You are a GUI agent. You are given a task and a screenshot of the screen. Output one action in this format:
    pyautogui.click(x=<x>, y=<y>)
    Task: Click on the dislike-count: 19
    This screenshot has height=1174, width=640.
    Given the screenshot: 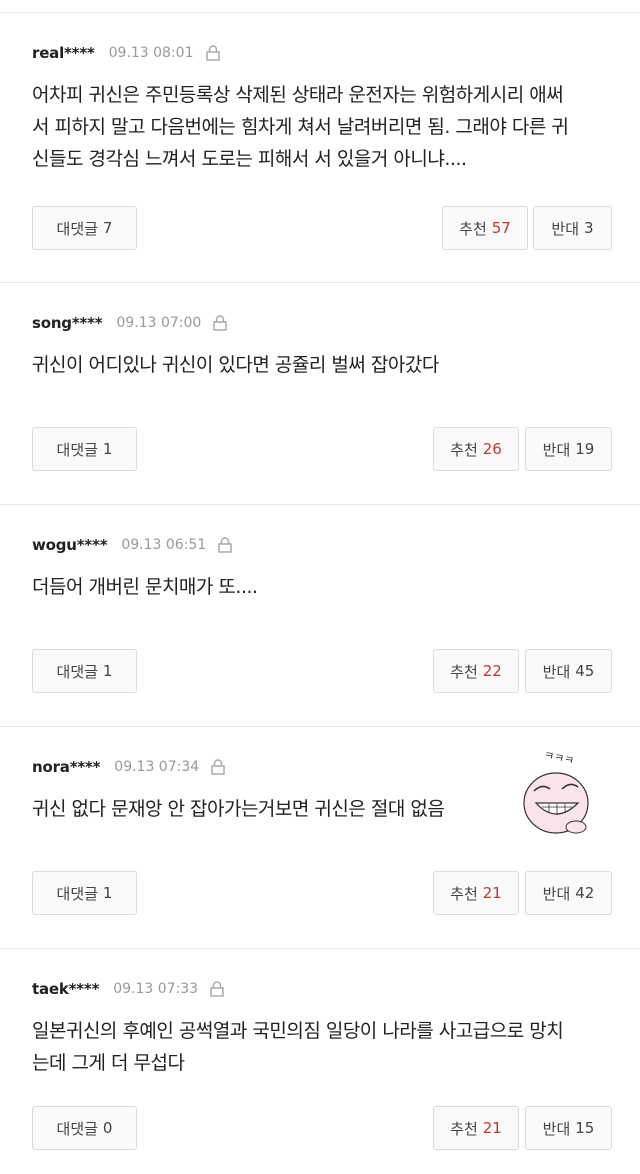 What is the action you would take?
    pyautogui.click(x=585, y=449)
    